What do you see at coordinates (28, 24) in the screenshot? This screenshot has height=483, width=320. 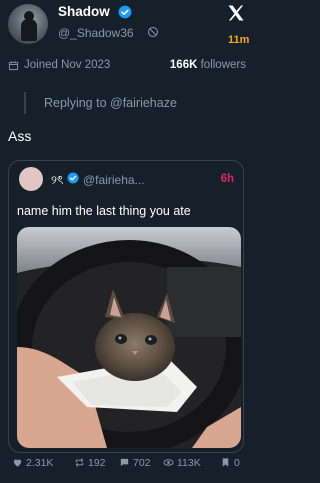 I see `avatar` at bounding box center [28, 24].